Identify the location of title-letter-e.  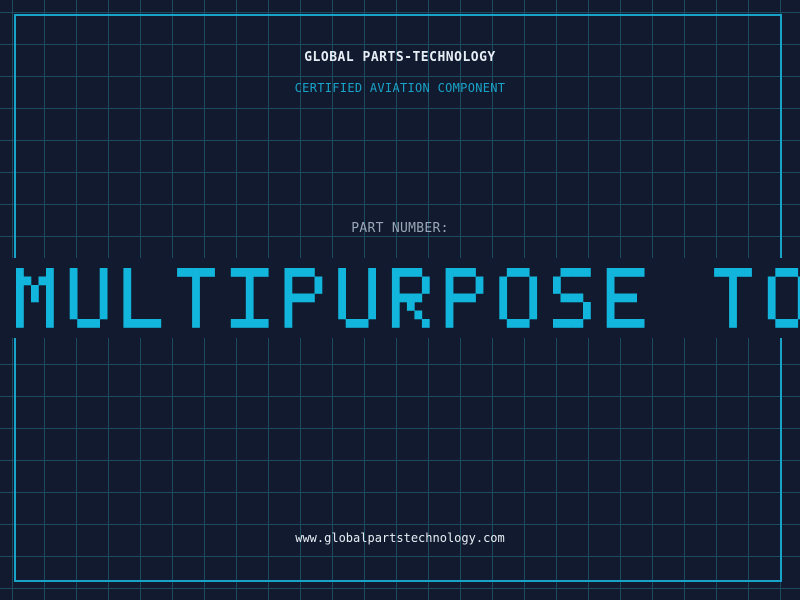
(625, 298).